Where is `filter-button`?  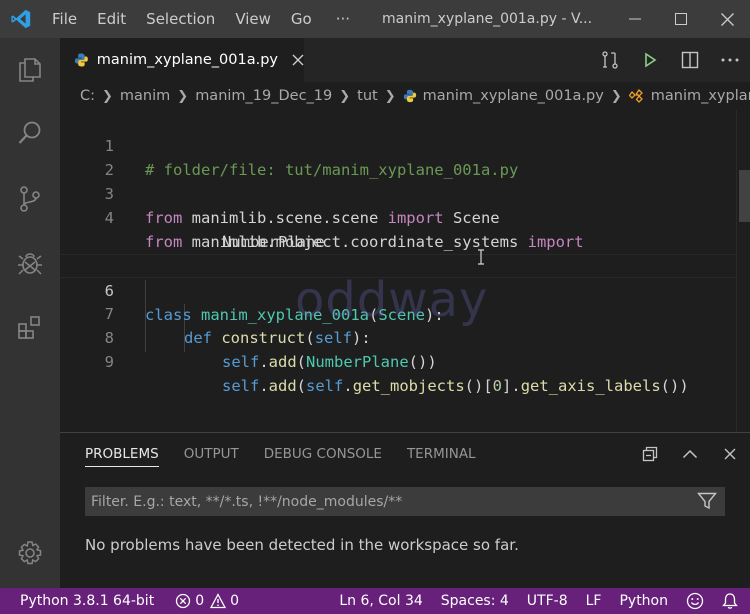
filter-button is located at coordinates (707, 503).